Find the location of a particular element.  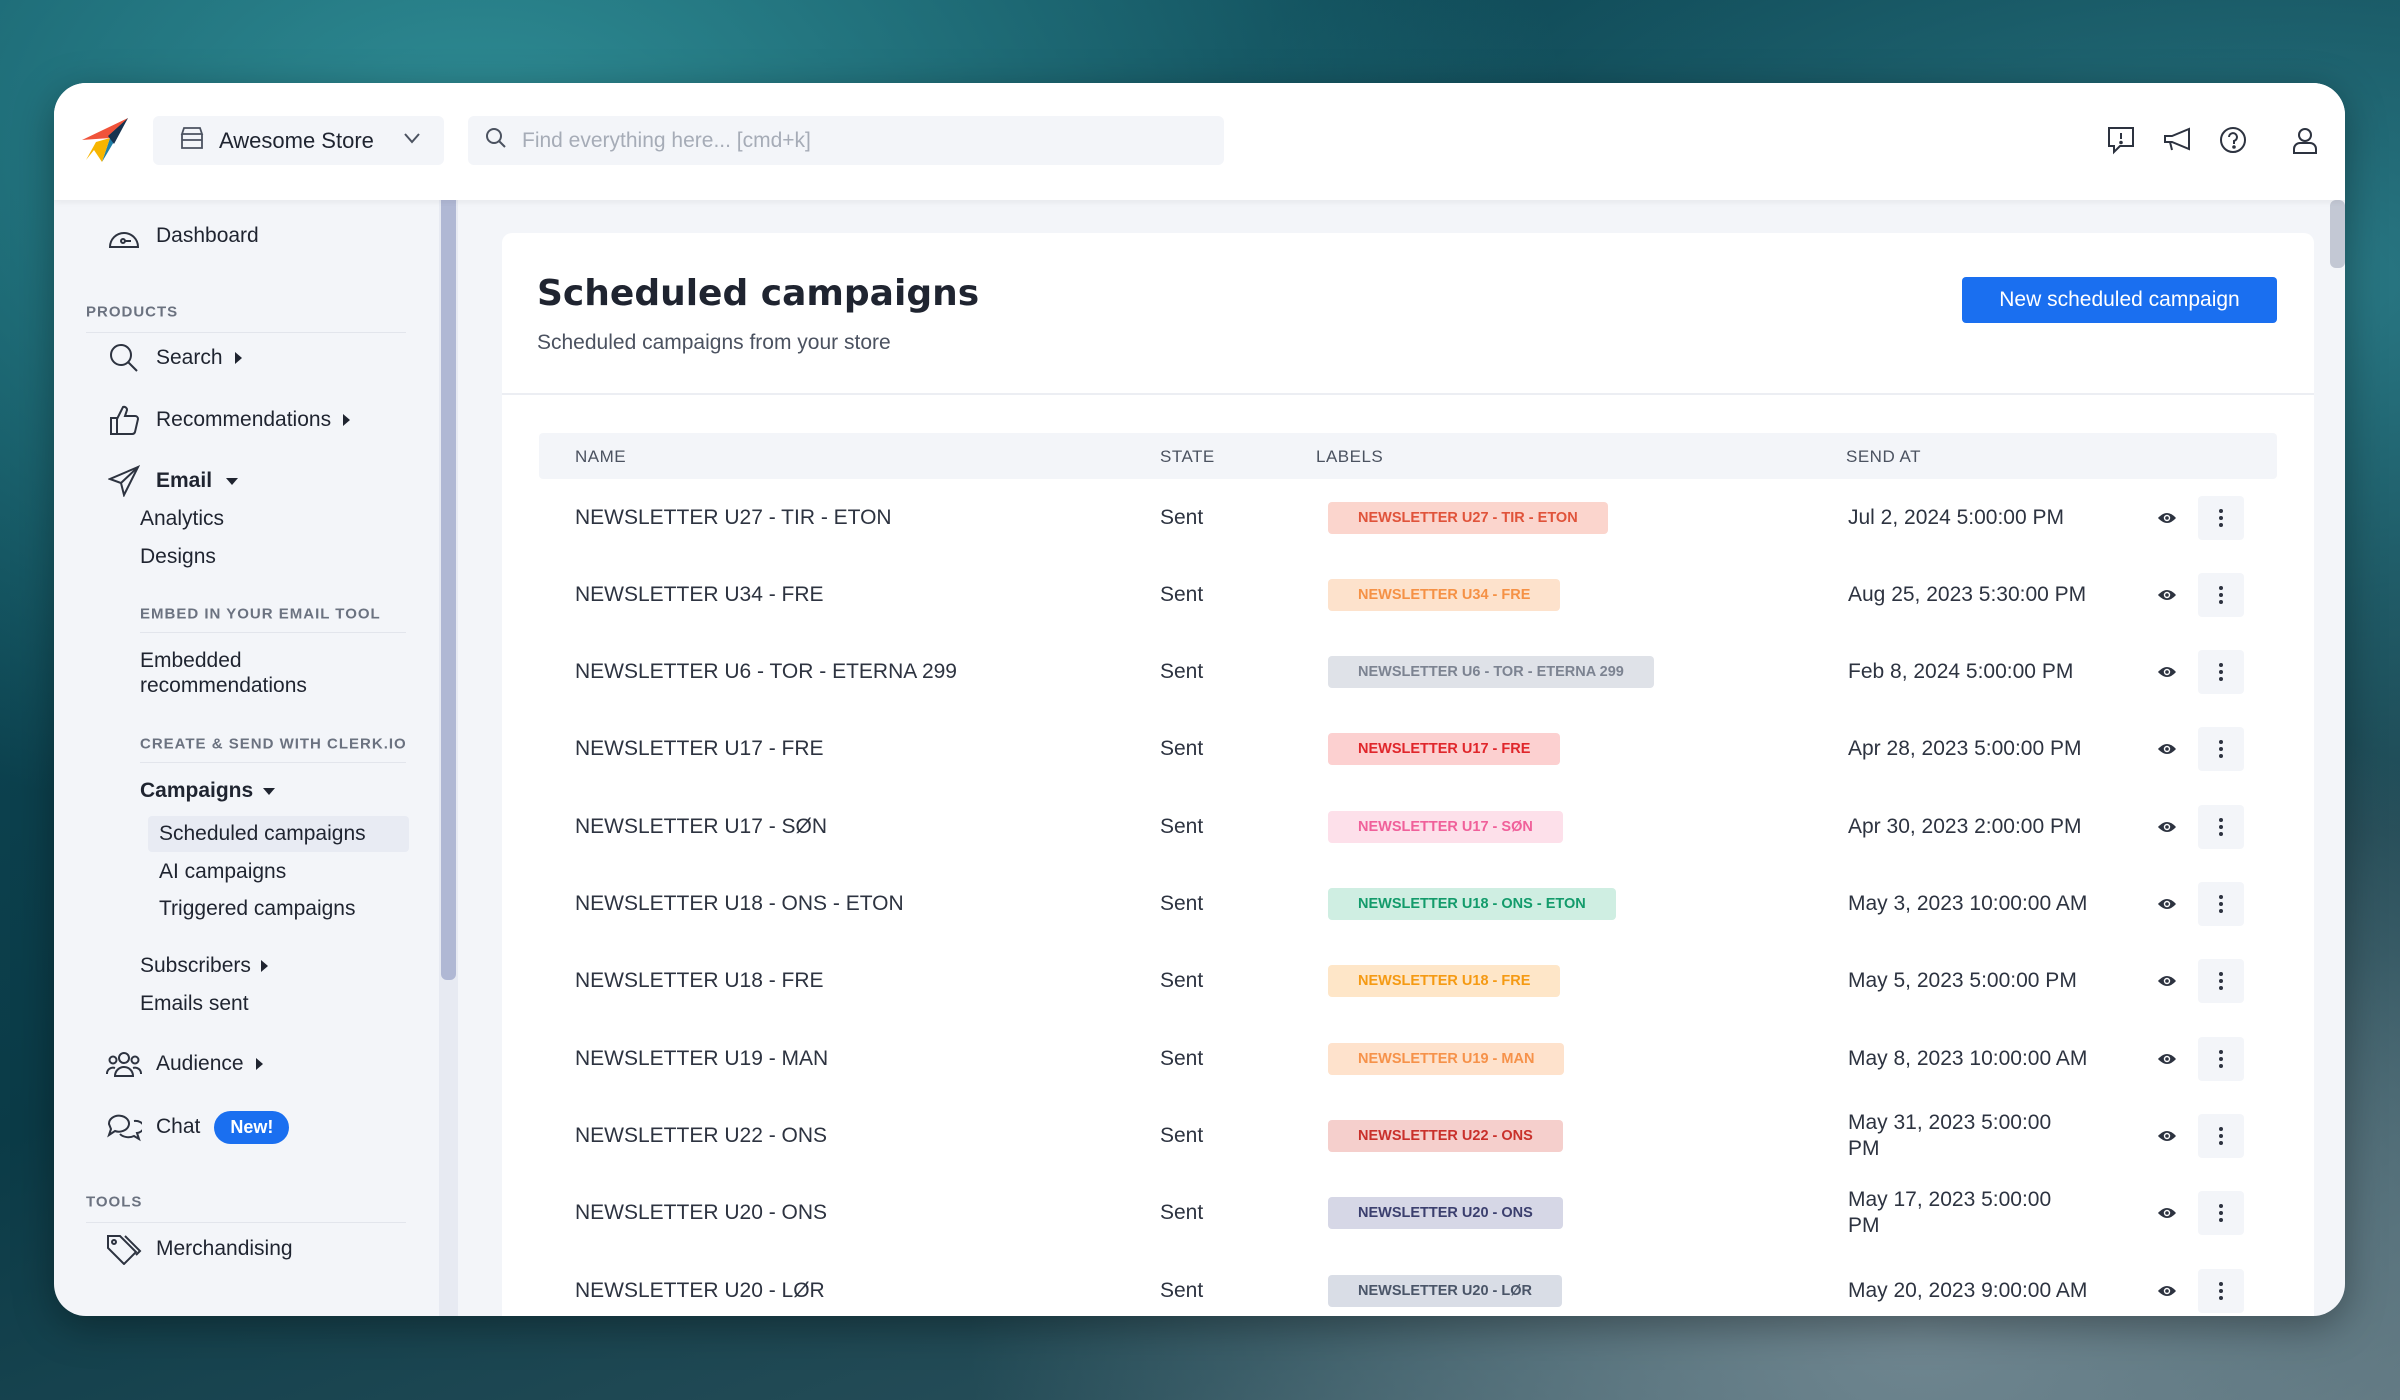

send-at: Apr 28, 2023 5:00:00 PM is located at coordinates (1965, 749).